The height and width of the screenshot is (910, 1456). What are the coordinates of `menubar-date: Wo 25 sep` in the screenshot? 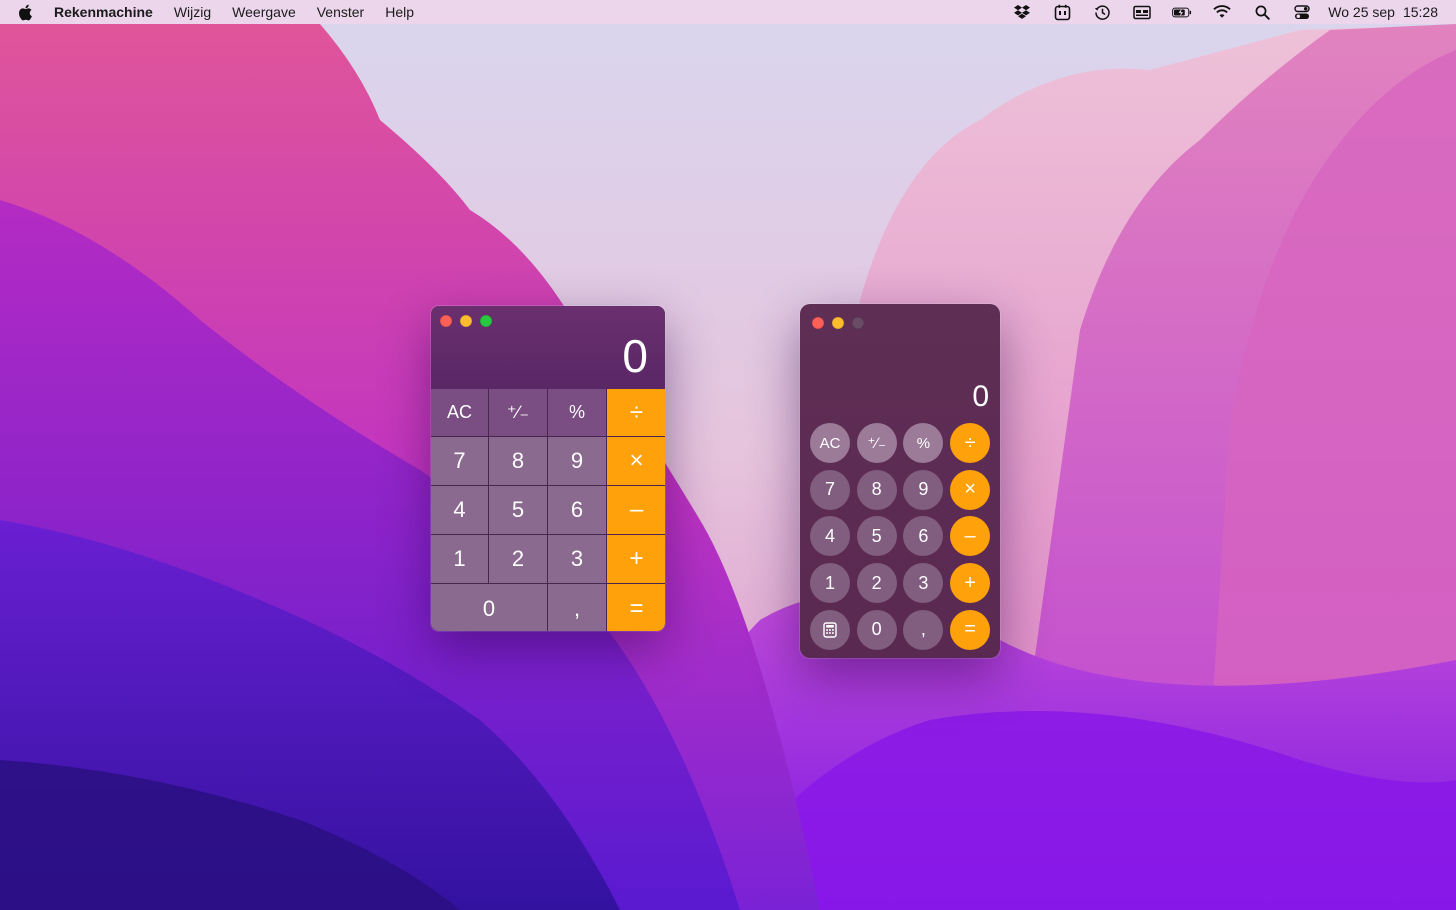 It's located at (1361, 12).